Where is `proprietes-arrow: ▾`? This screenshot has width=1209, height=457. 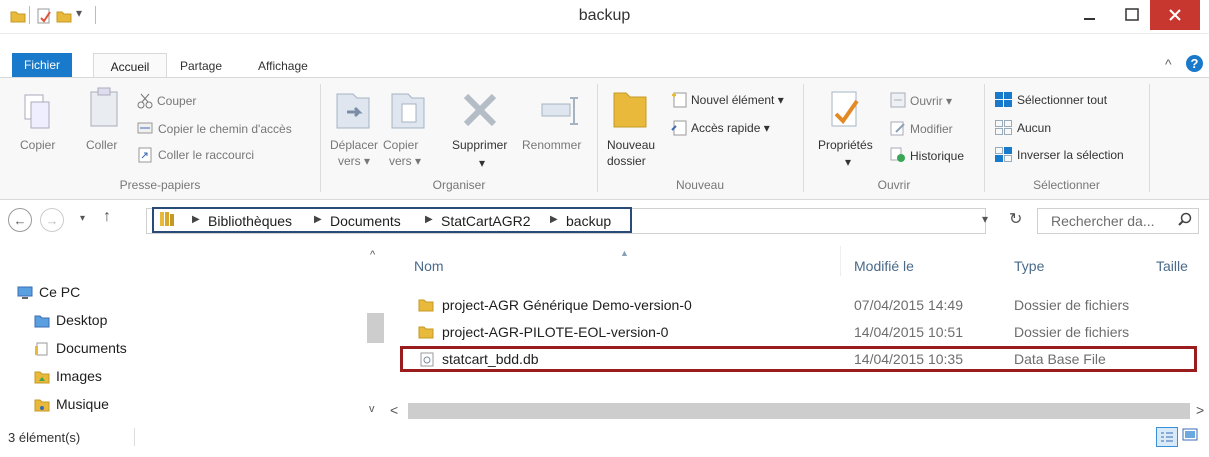
proprietes-arrow: ▾ is located at coordinates (848, 162).